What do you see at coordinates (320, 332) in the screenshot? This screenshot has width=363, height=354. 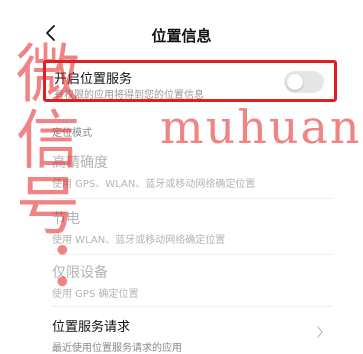 I see `chevron-right-icon` at bounding box center [320, 332].